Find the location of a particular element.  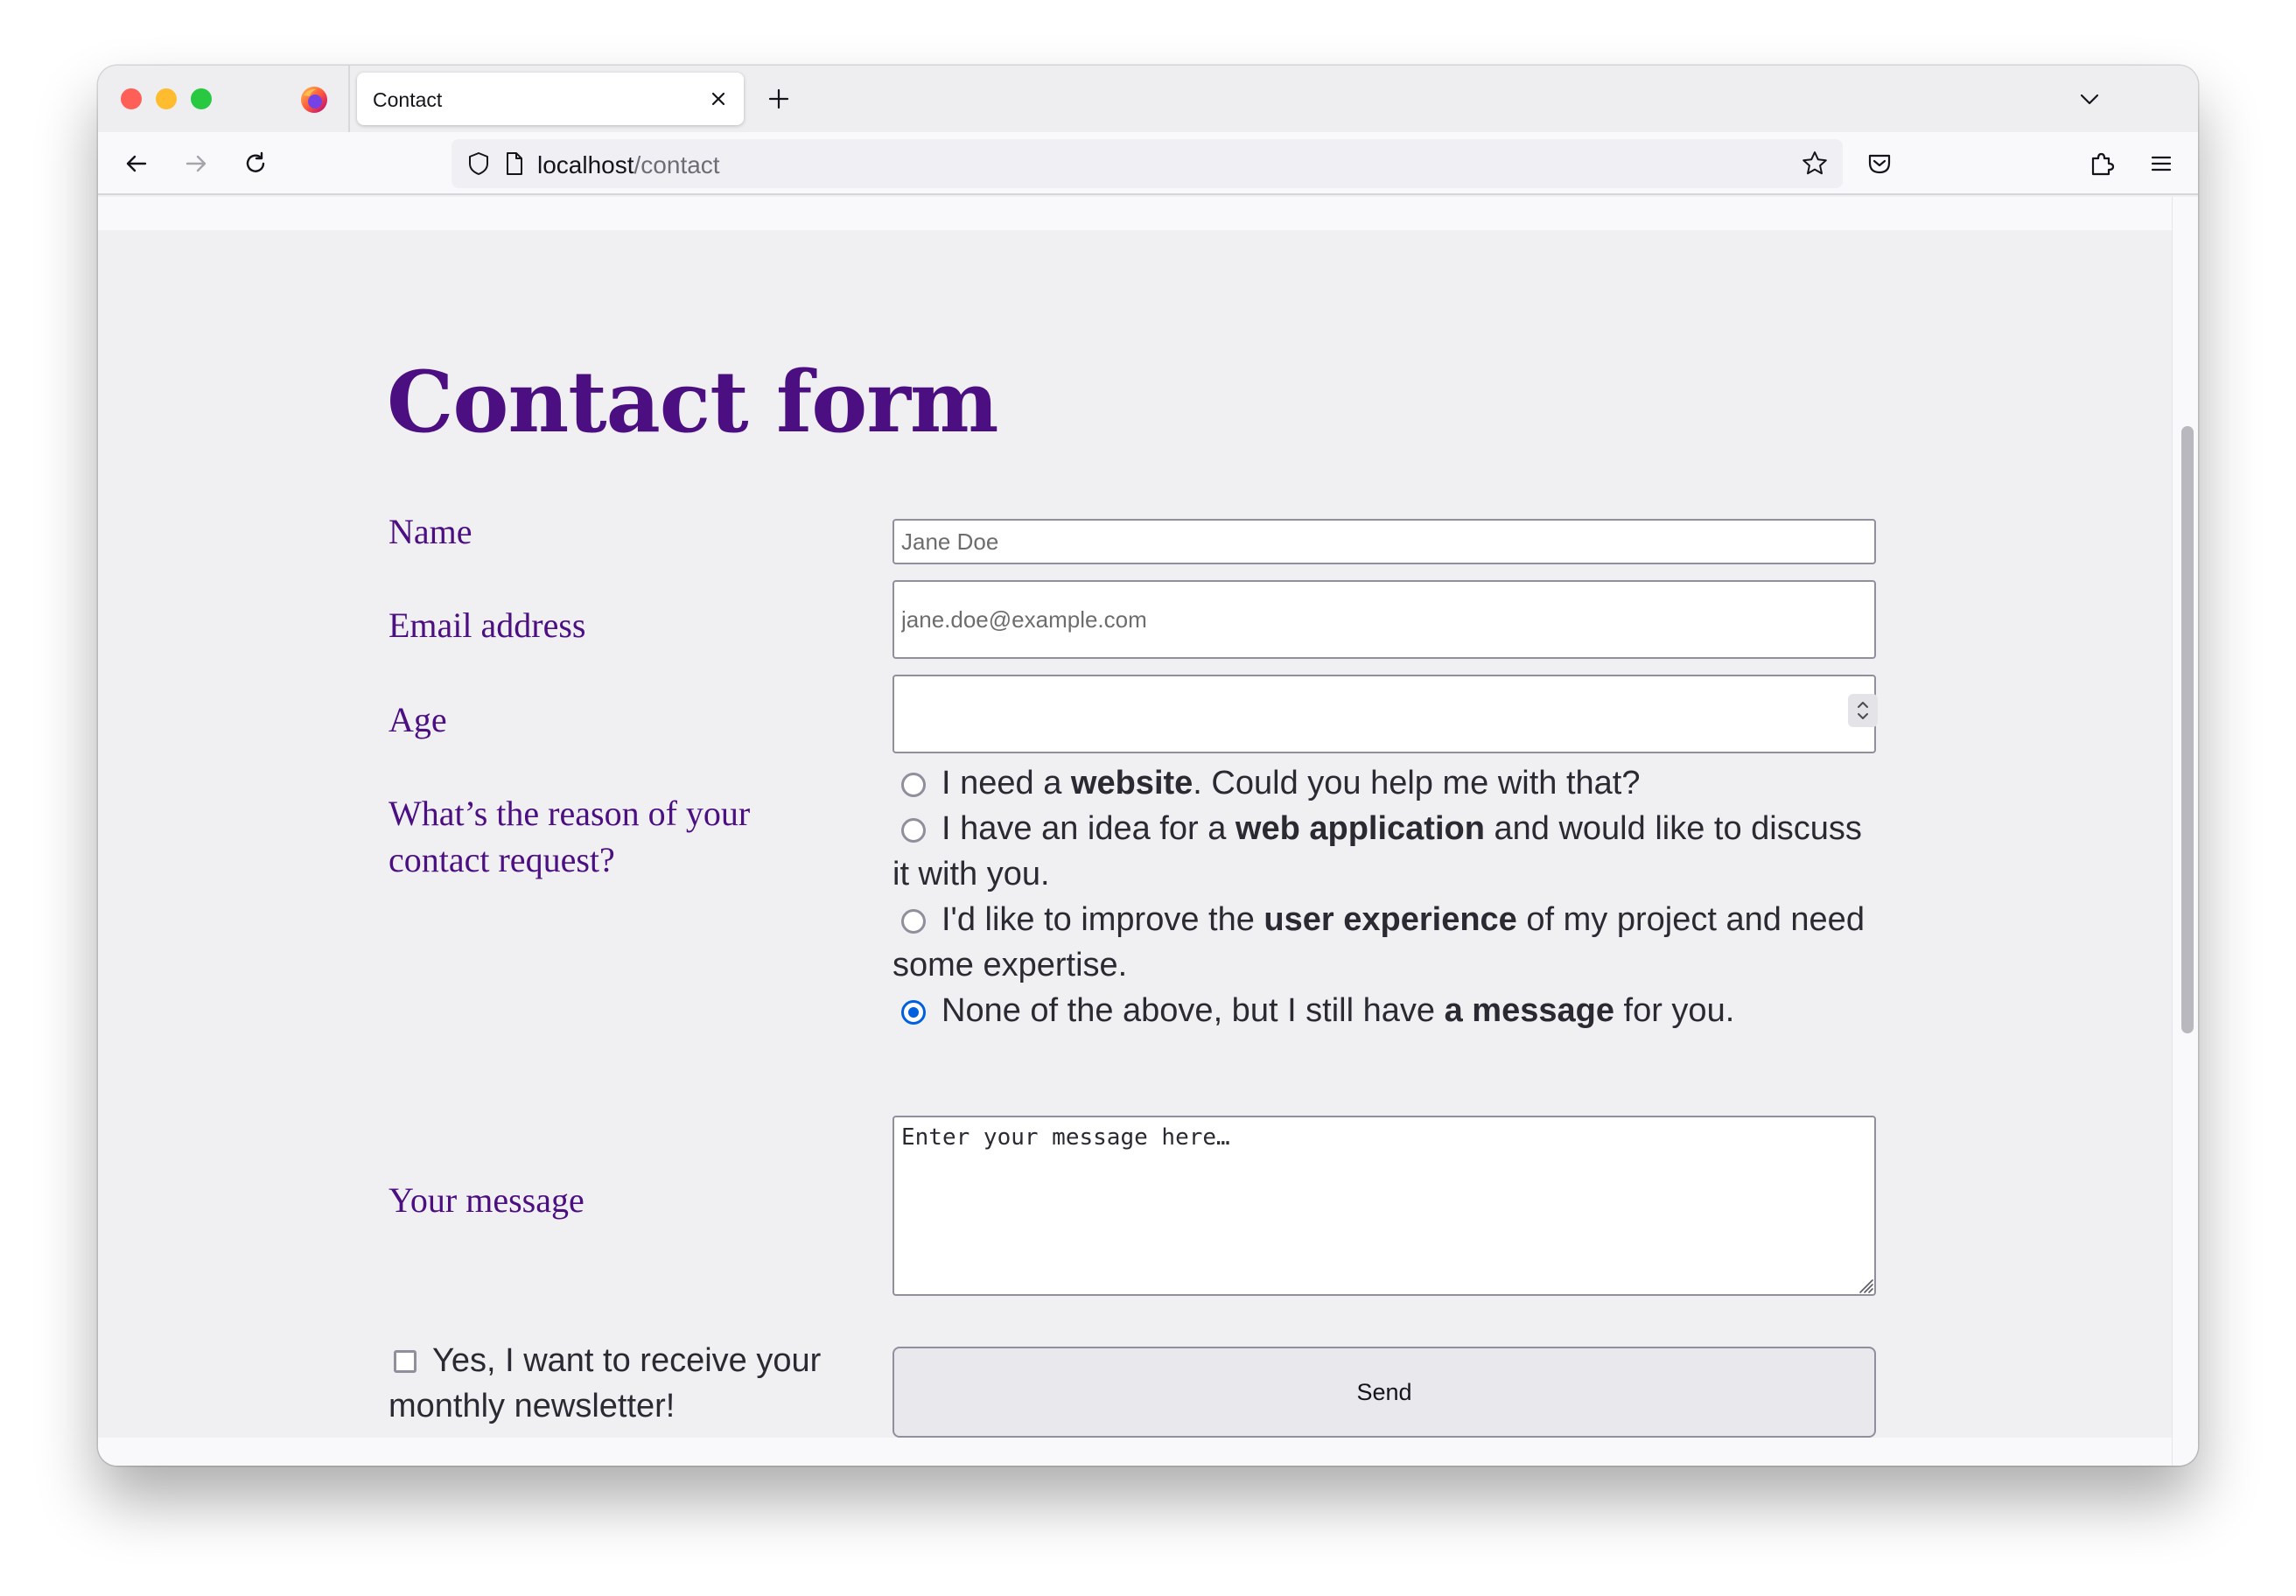

age-label: Age is located at coordinates (417, 719).